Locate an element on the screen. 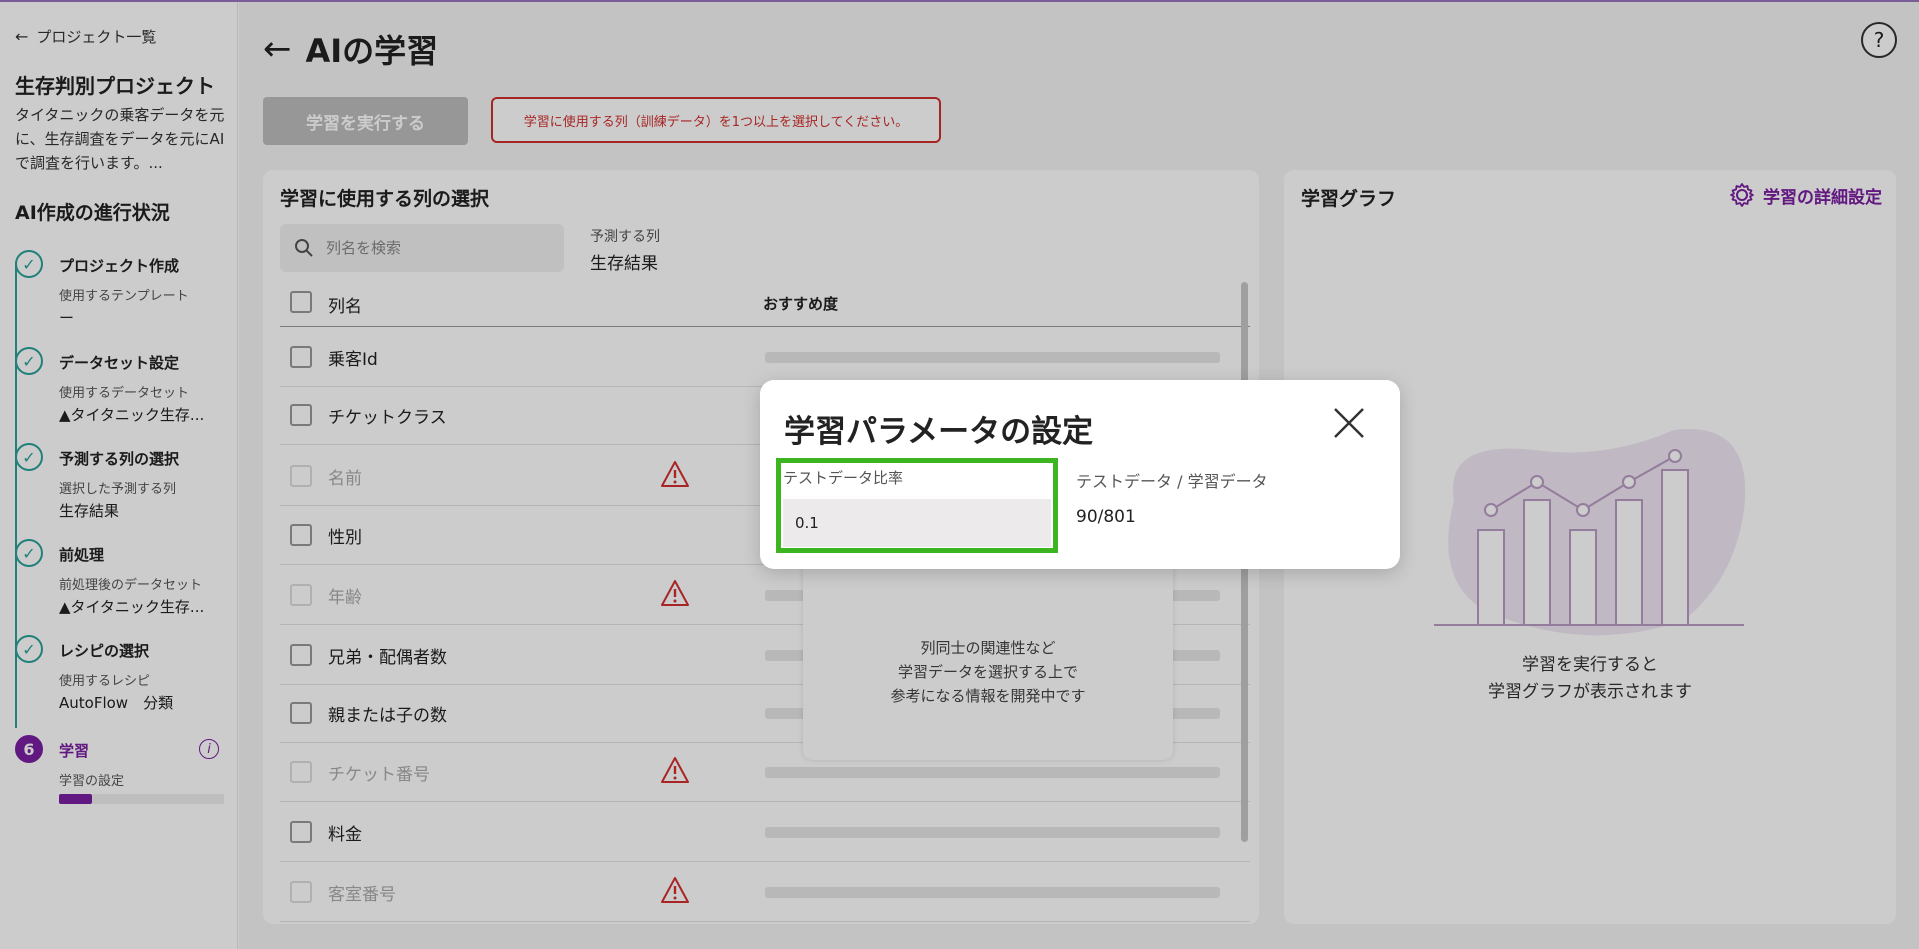  dialog-title: 学習パラメータの設定 is located at coordinates (939, 432).